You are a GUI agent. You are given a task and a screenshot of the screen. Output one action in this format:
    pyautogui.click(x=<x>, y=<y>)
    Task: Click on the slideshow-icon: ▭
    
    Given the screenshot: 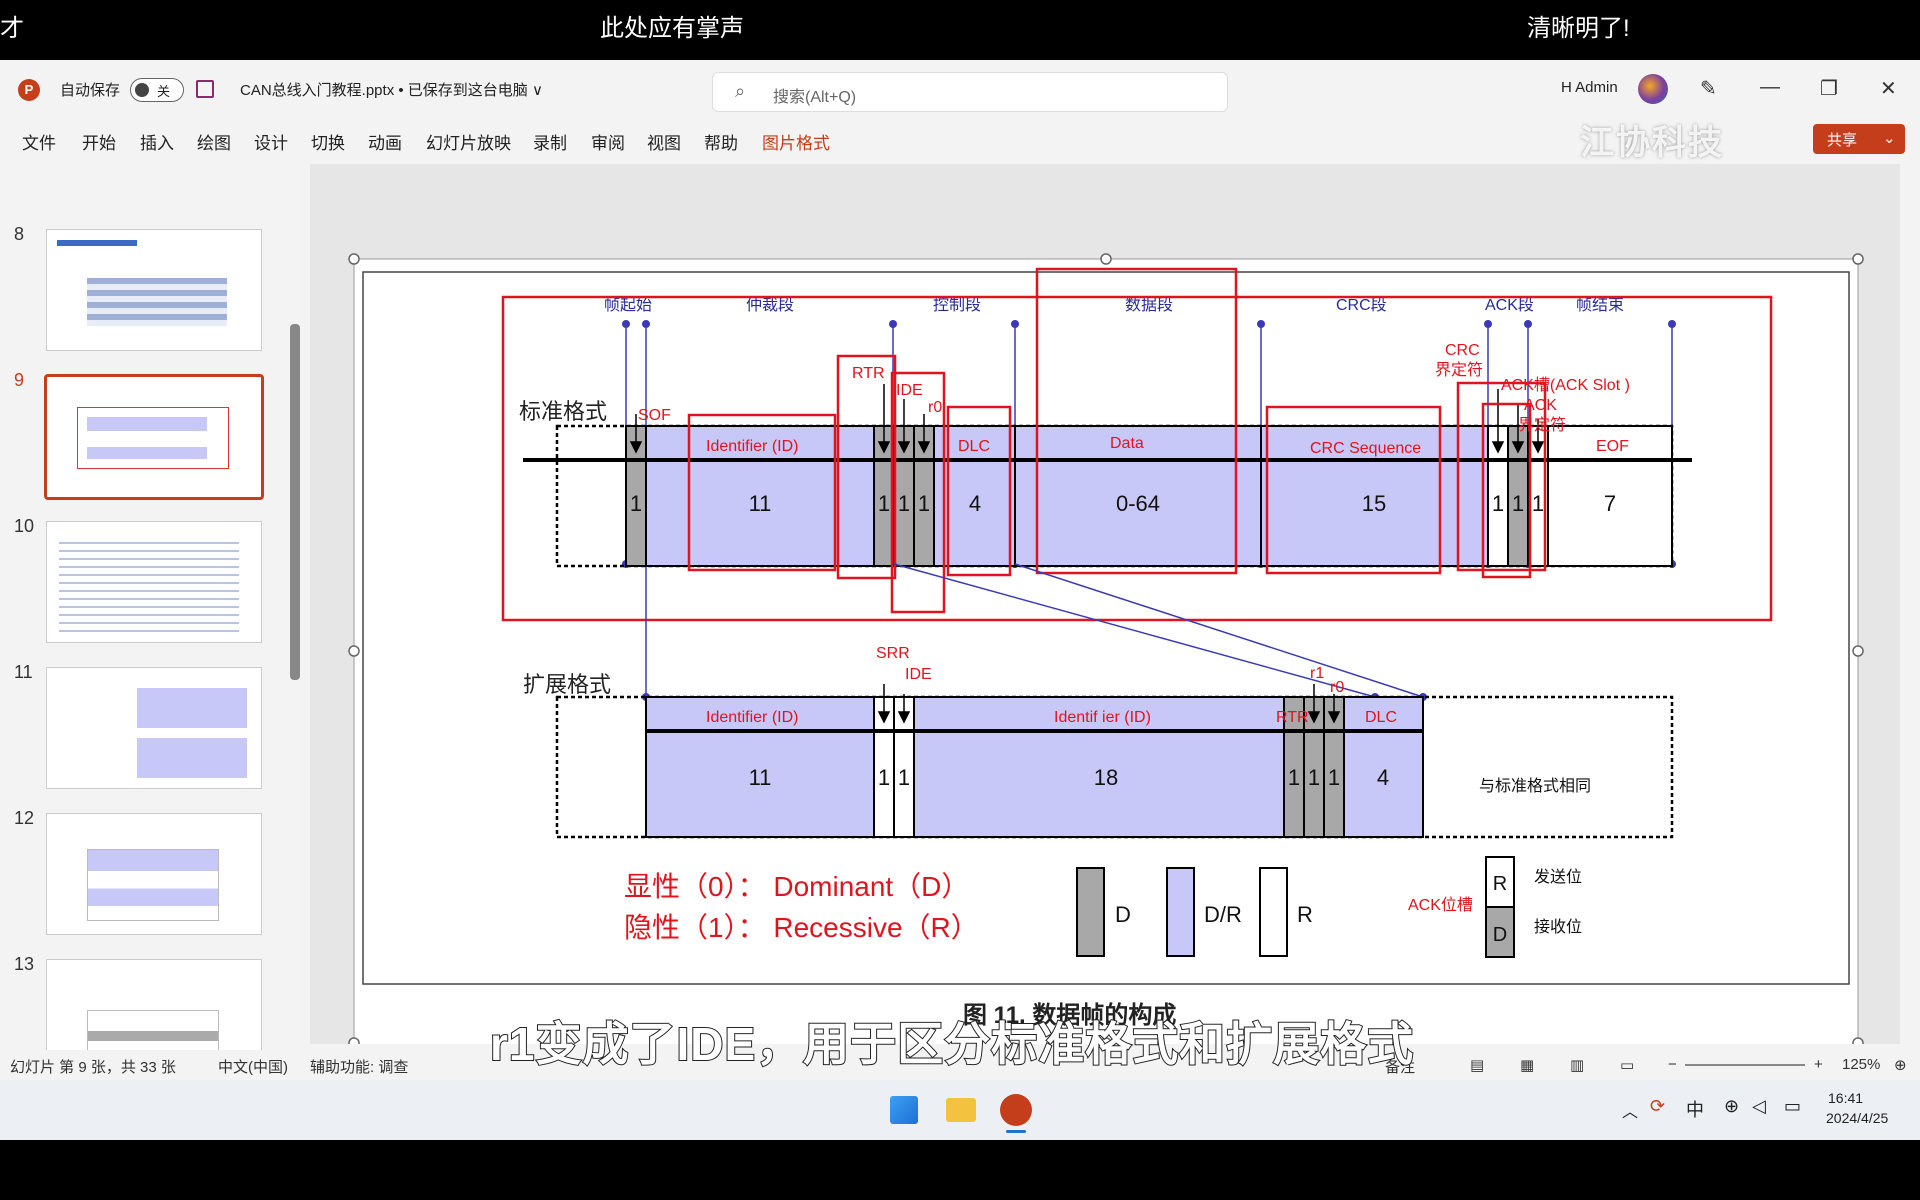 What is the action you would take?
    pyautogui.click(x=1627, y=1065)
    